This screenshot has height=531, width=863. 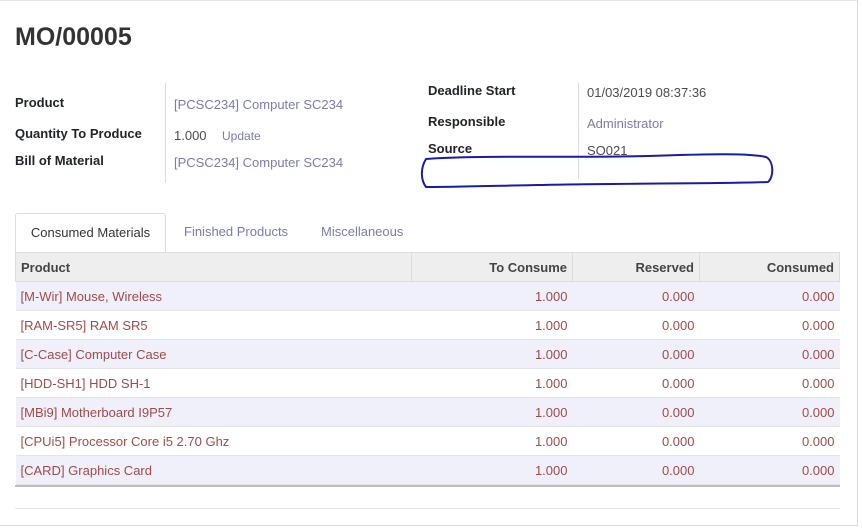 What do you see at coordinates (213, 296) in the screenshot?
I see `cell-product: [M-Wir] Mouse, Wireless` at bounding box center [213, 296].